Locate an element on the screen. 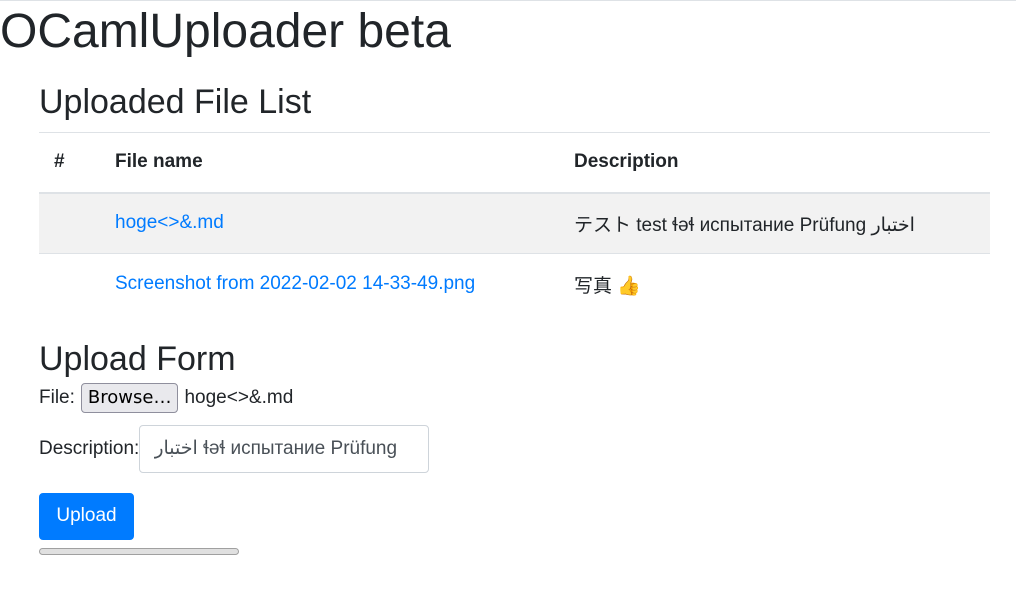  file-link: Screenshot from 2022-02-02 14-33-49.png is located at coordinates (295, 283).